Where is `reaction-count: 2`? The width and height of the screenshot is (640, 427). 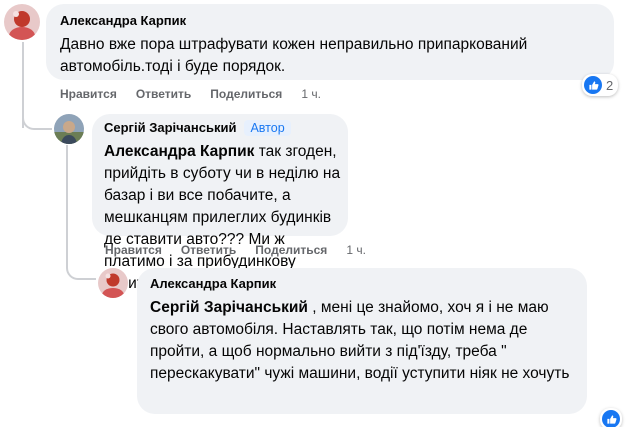
reaction-count: 2 is located at coordinates (610, 85).